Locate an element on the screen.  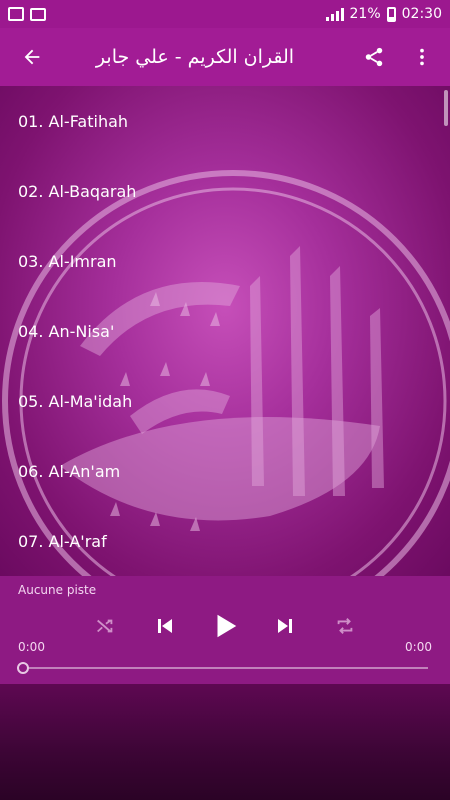
toolbar: القران الكريم - علي جابر is located at coordinates (225, 57).